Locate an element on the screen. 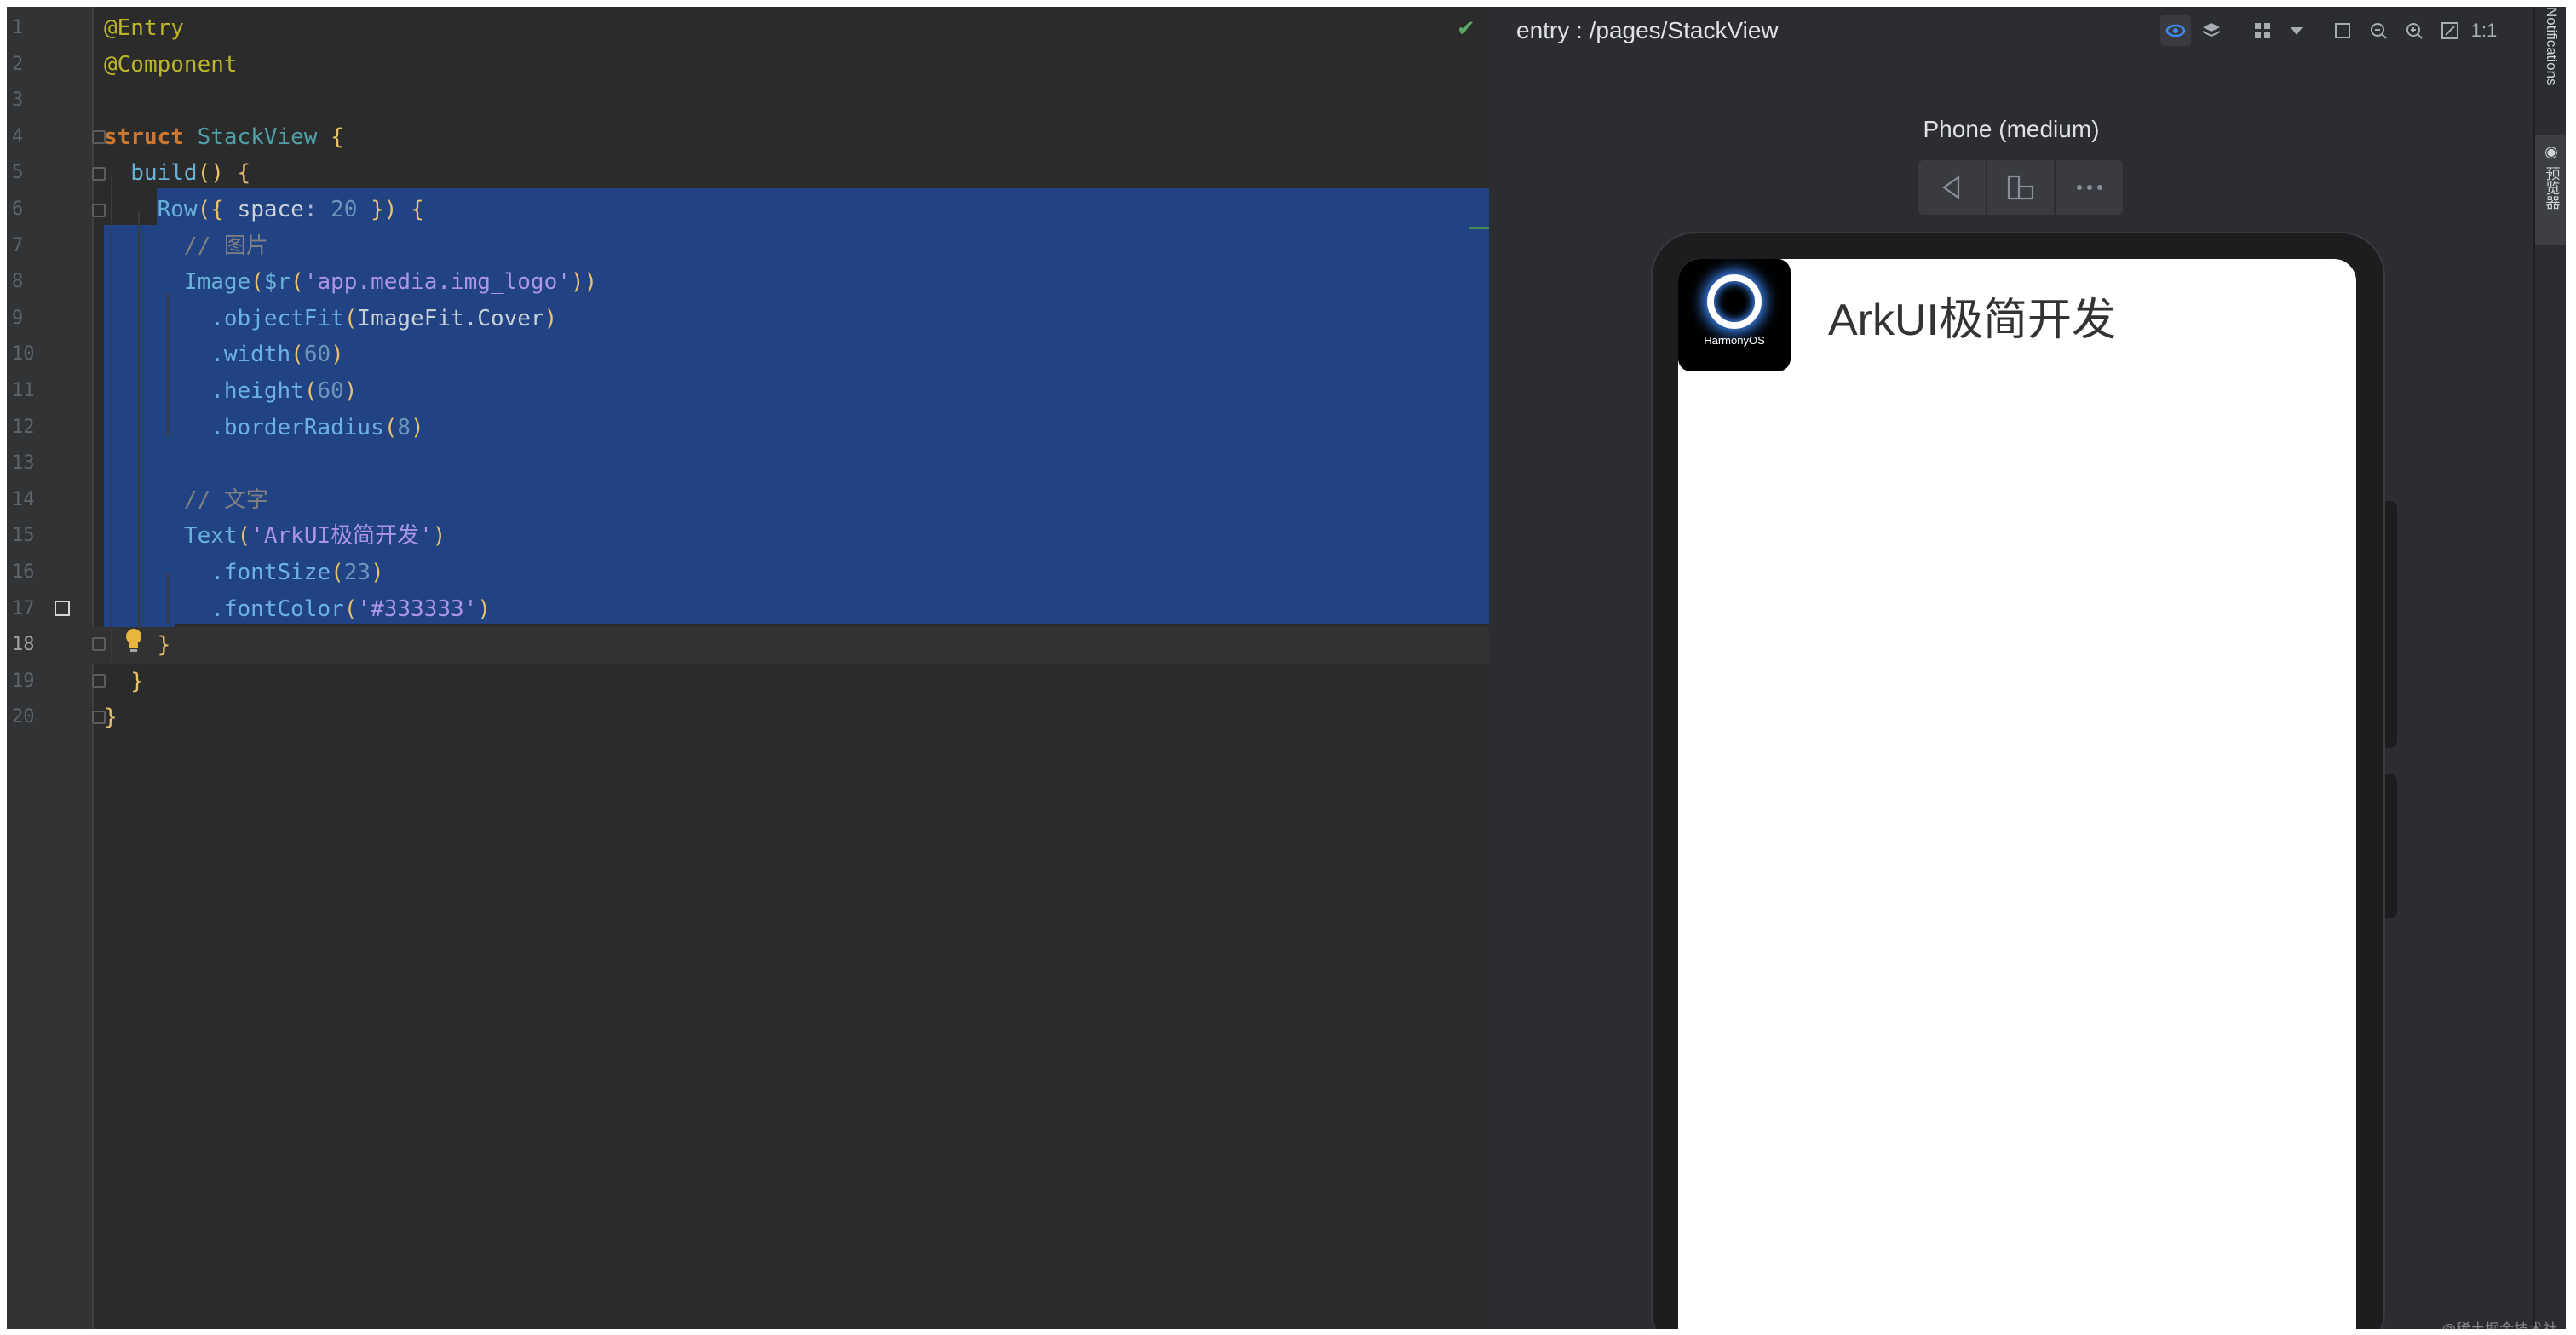  code-token: Image is located at coordinates (177, 282).